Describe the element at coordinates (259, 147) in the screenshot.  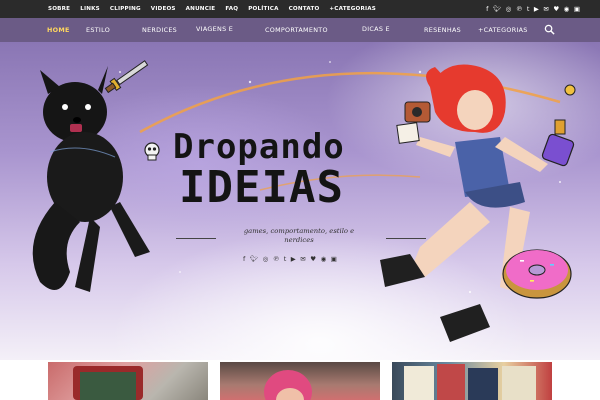
I see `logo-title-line1: Dropando` at that location.